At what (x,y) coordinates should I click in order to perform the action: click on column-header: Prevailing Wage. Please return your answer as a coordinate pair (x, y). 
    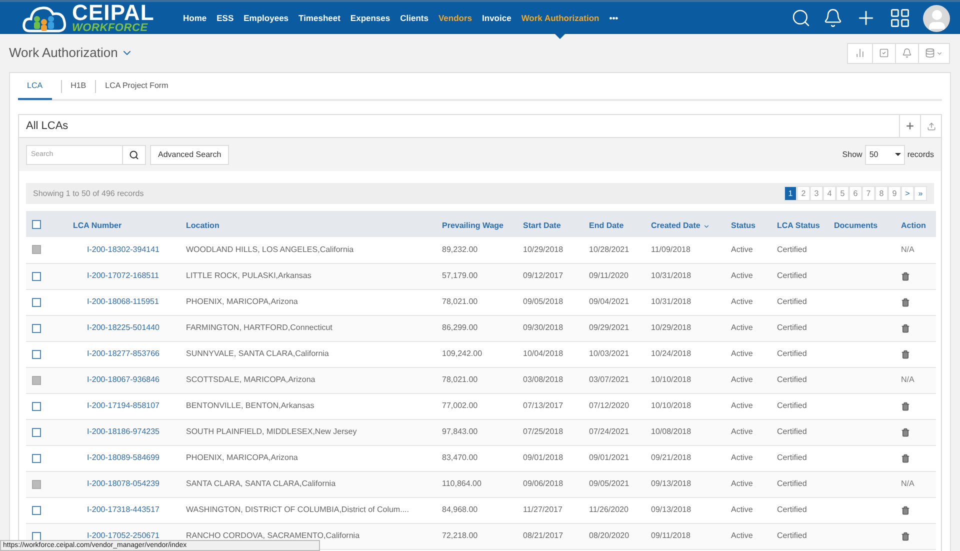
    Looking at the image, I should click on (473, 226).